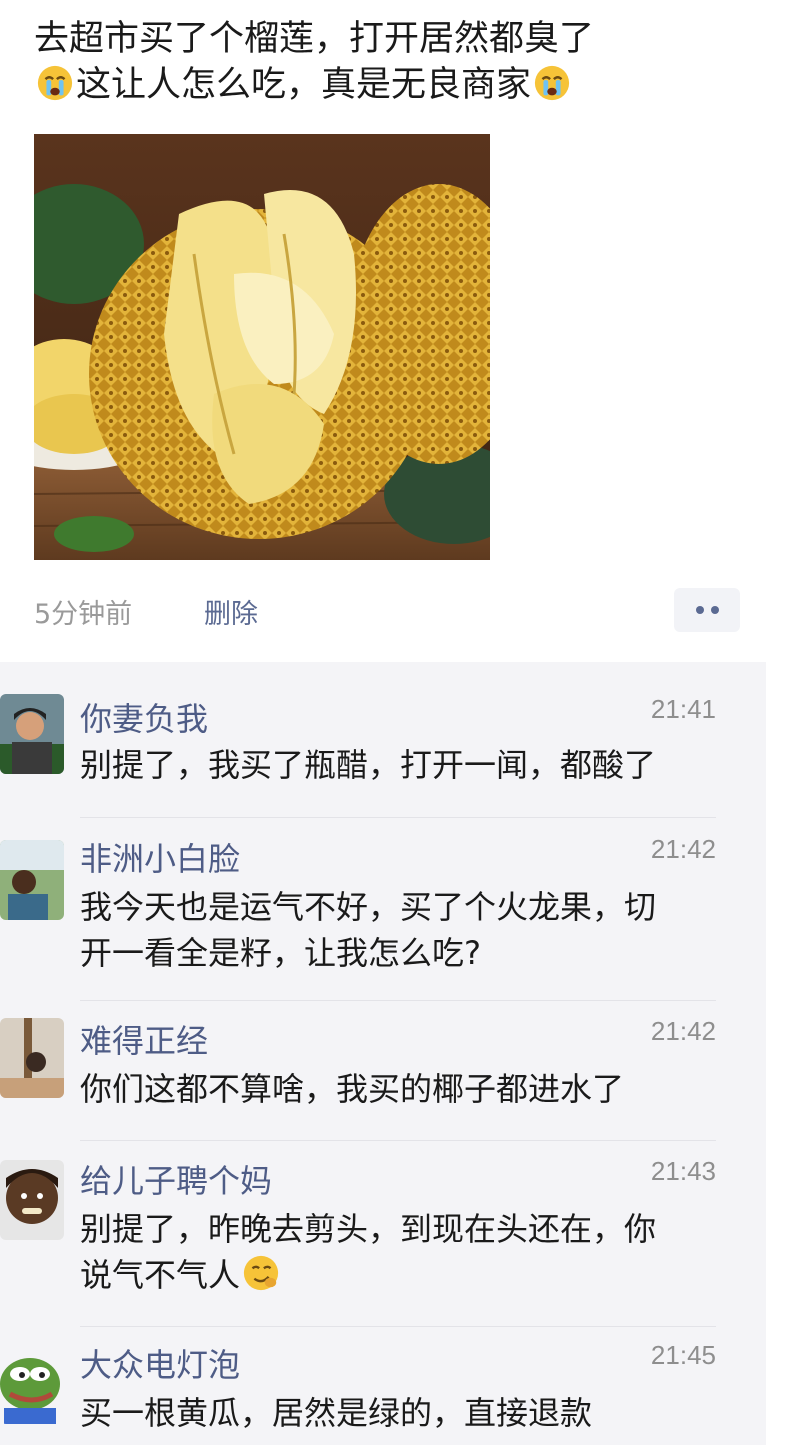  What do you see at coordinates (683, 1171) in the screenshot?
I see `comment-time: 21:43` at bounding box center [683, 1171].